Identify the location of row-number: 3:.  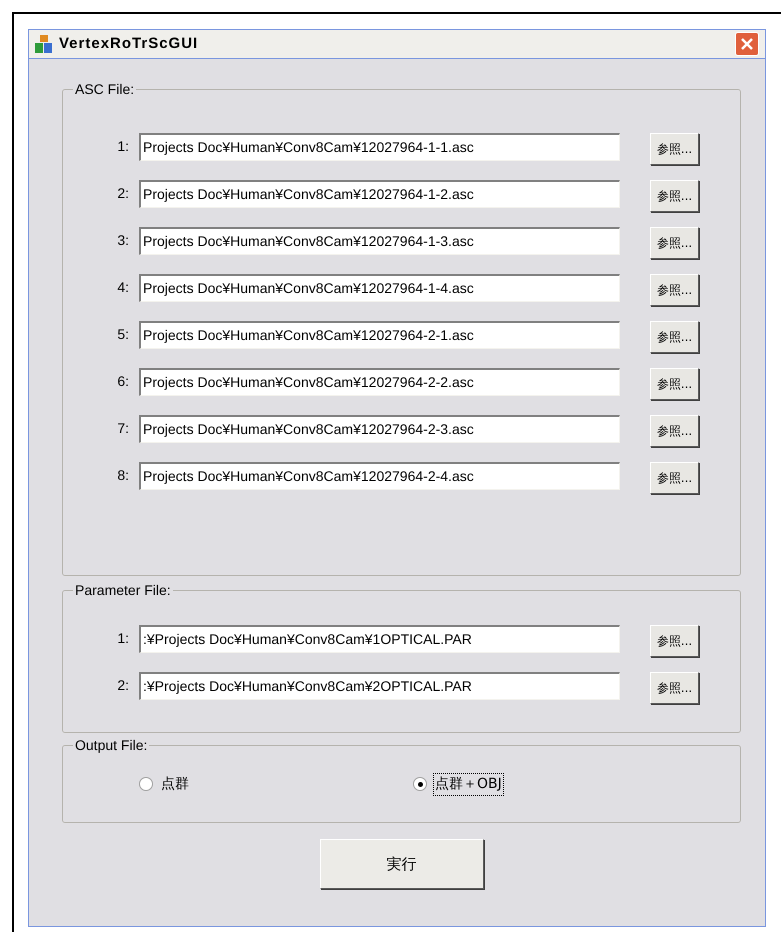
(123, 240).